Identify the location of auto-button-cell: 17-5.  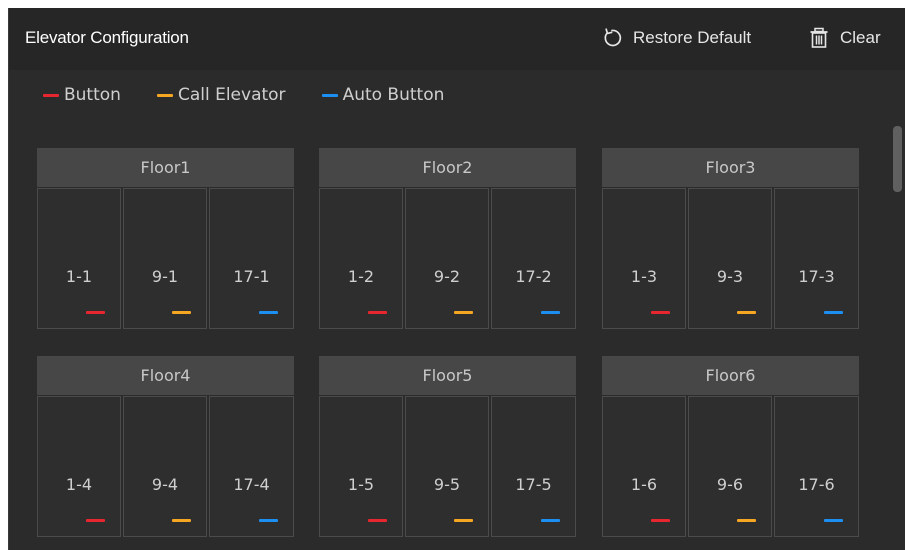
(533, 466).